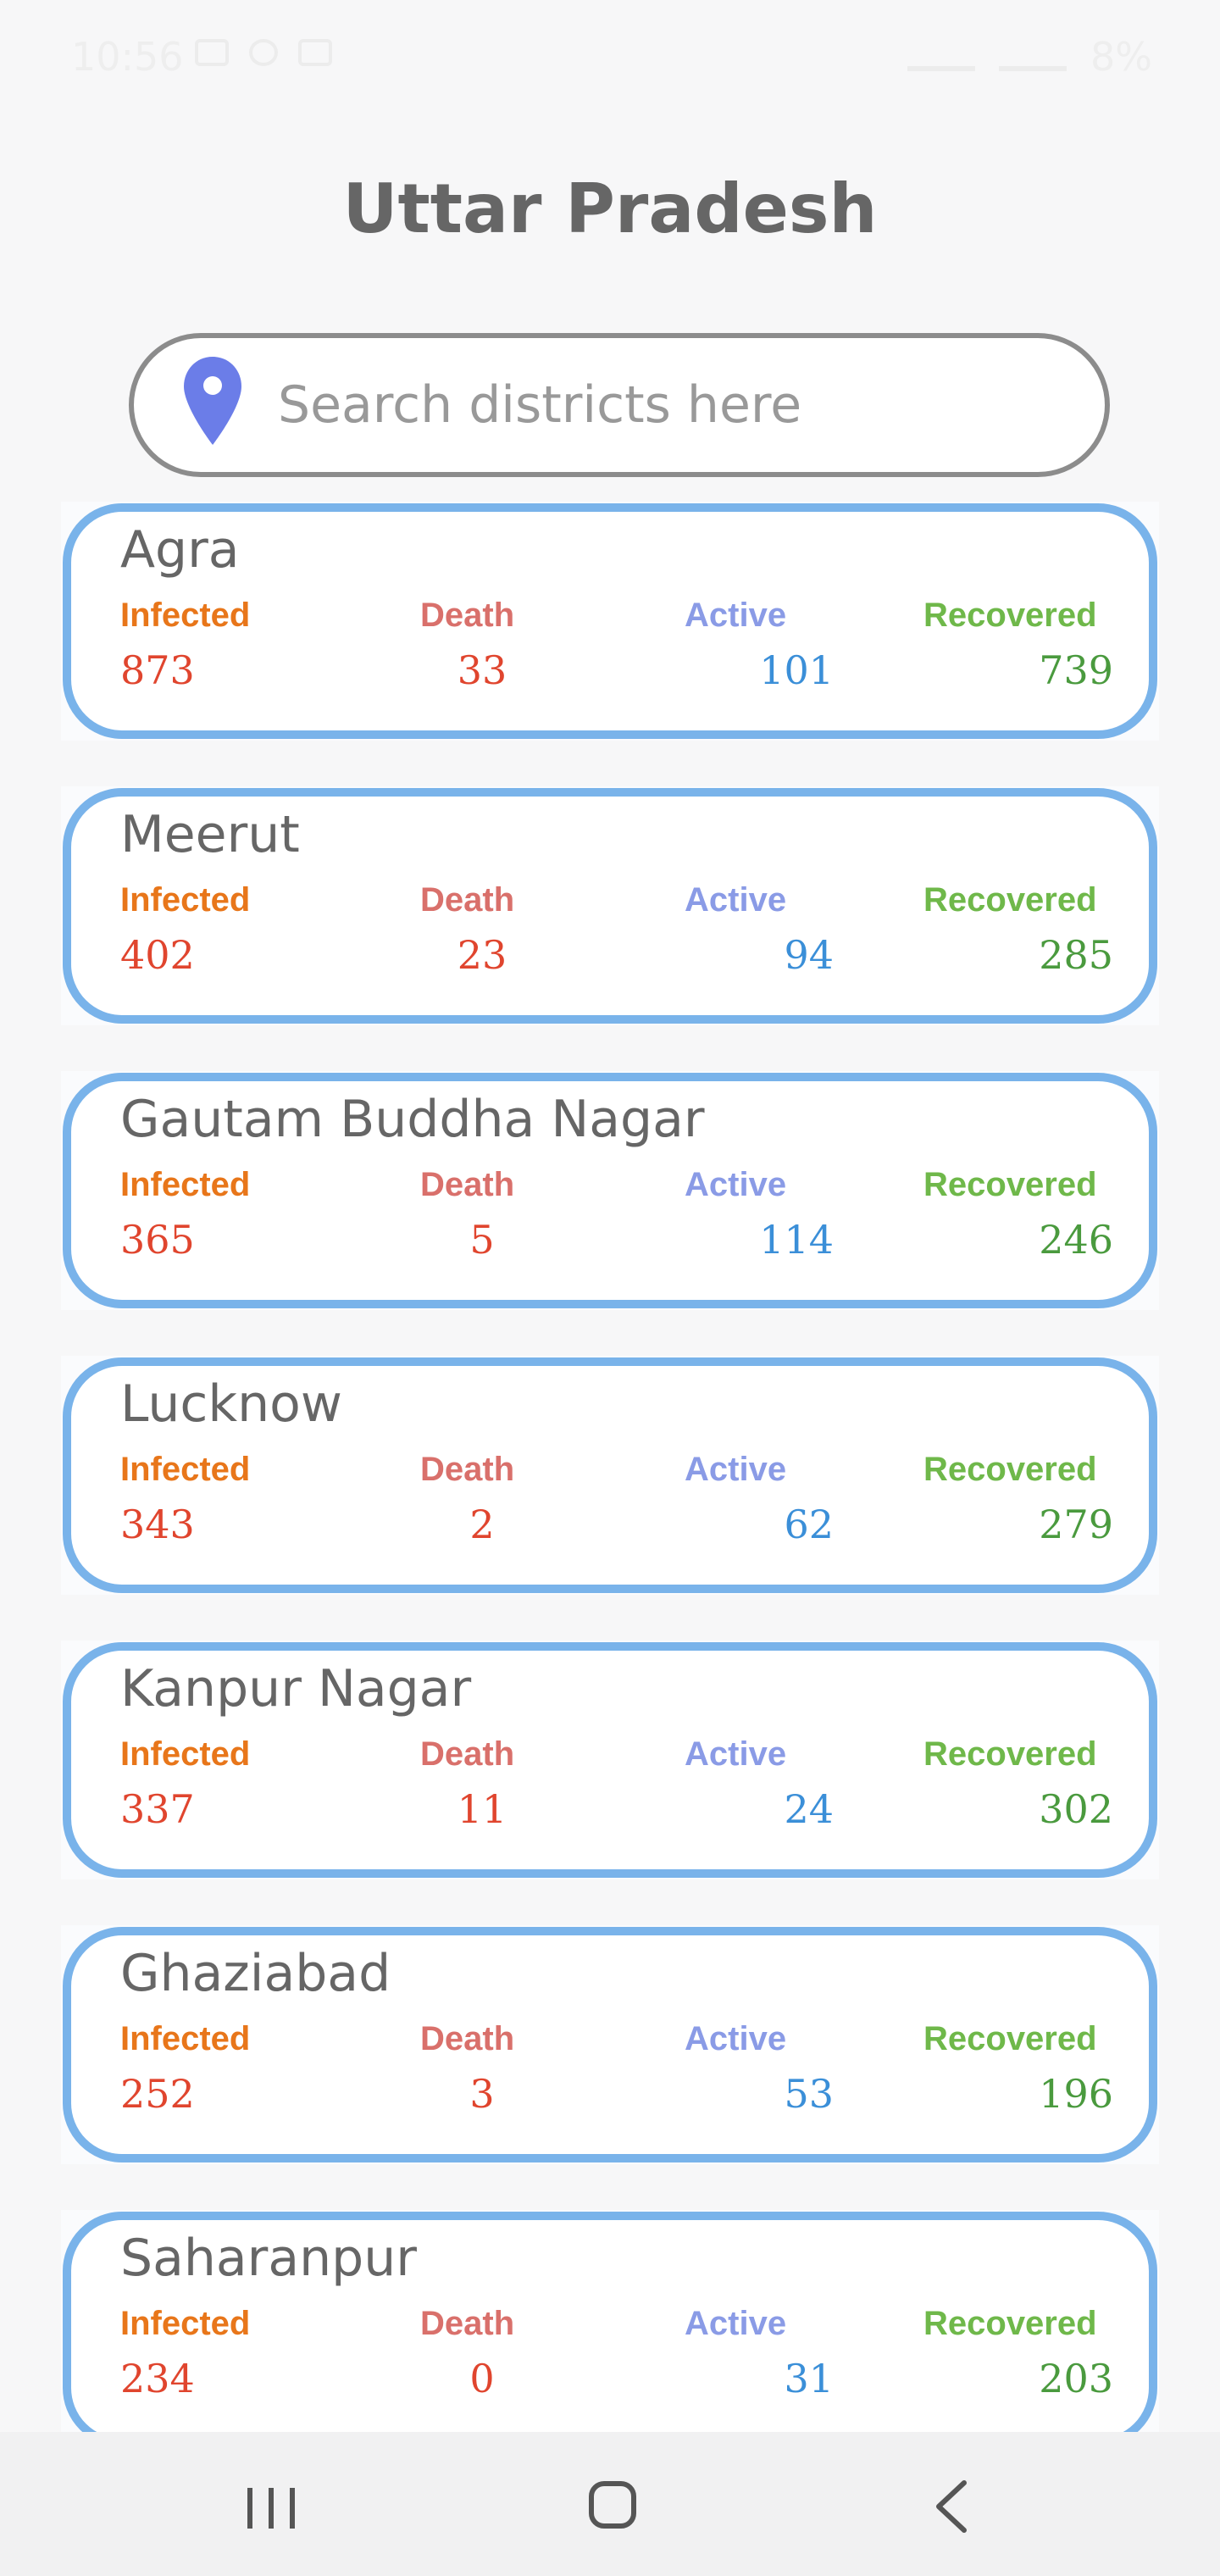  I want to click on infected-value: 343, so click(157, 1524).